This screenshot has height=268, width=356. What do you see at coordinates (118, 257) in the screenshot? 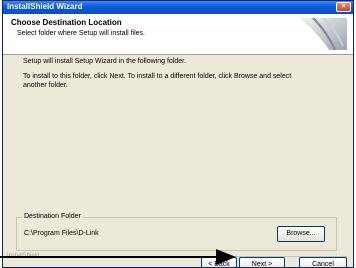
I see `arrow-pointer` at bounding box center [118, 257].